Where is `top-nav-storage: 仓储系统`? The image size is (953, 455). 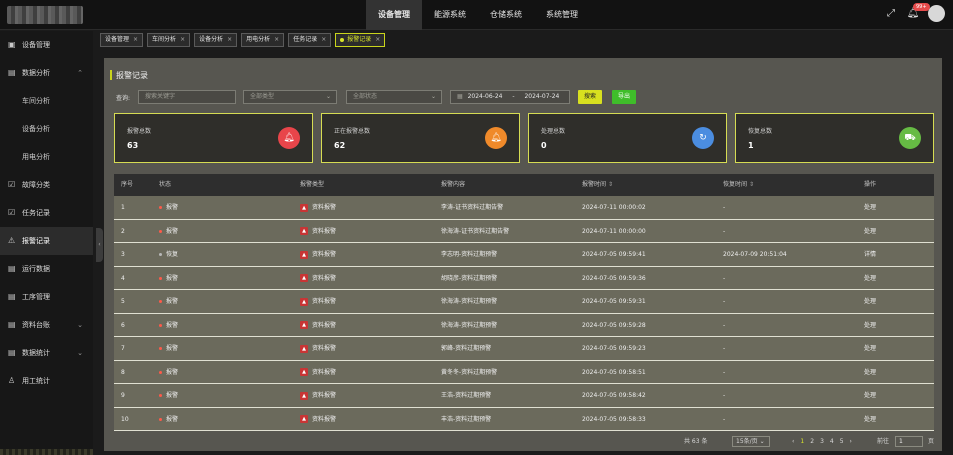
top-nav-storage: 仓储系统 is located at coordinates (506, 15).